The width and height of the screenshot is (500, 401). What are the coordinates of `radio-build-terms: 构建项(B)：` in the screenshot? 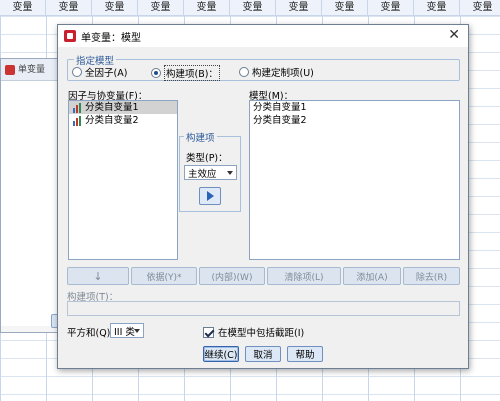 It's located at (185, 73).